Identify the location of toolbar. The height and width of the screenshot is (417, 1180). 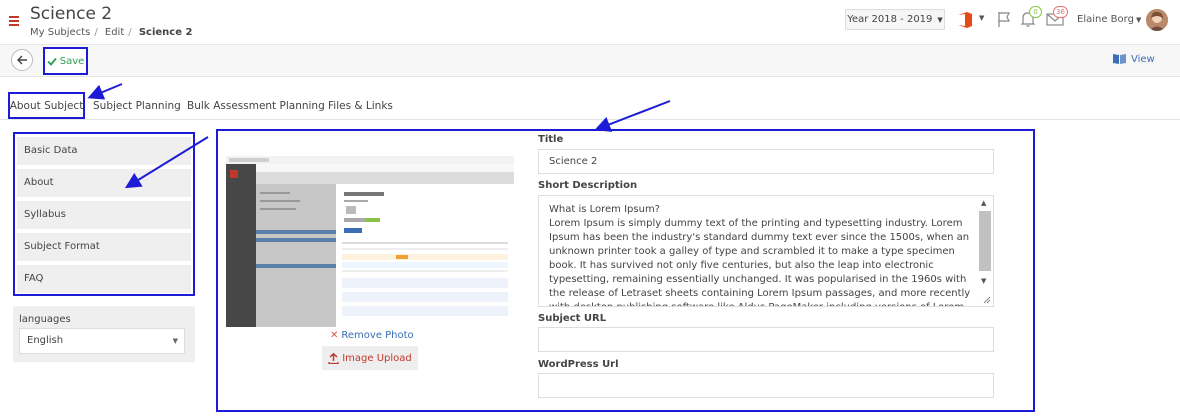
(590, 60).